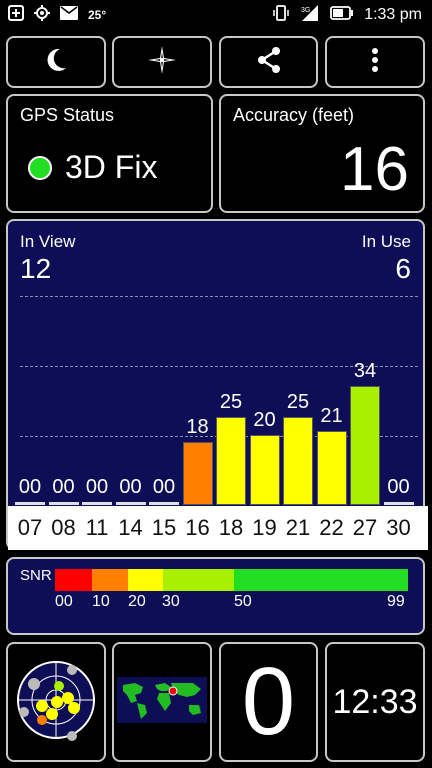 Image resolution: width=432 pixels, height=768 pixels. Describe the element at coordinates (73, 580) in the screenshot. I see `snr-color-red` at that location.